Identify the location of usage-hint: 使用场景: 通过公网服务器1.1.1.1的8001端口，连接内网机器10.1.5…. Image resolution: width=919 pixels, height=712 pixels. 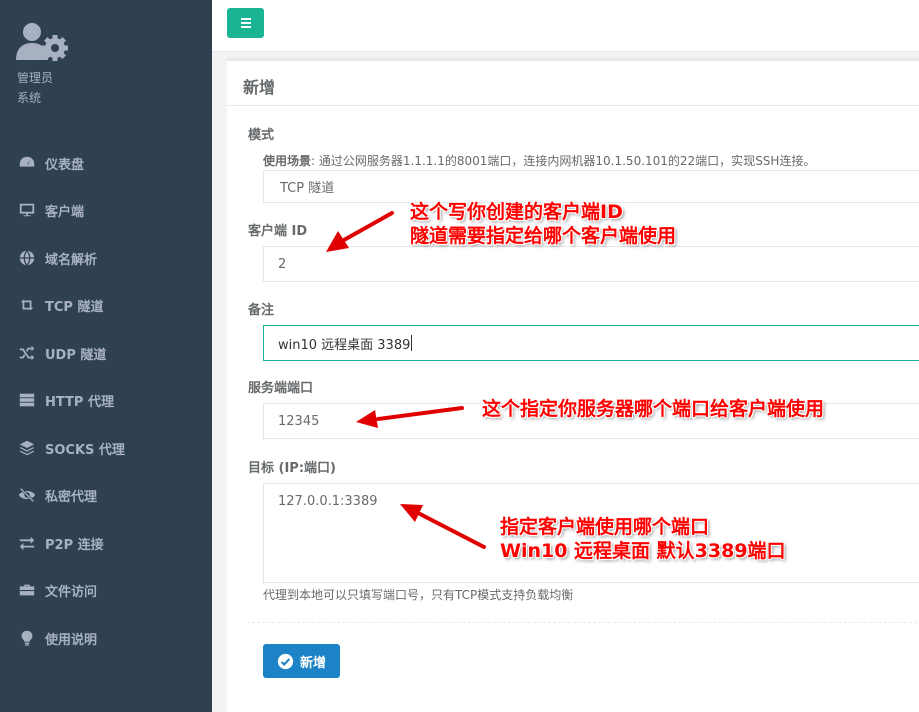
(539, 160).